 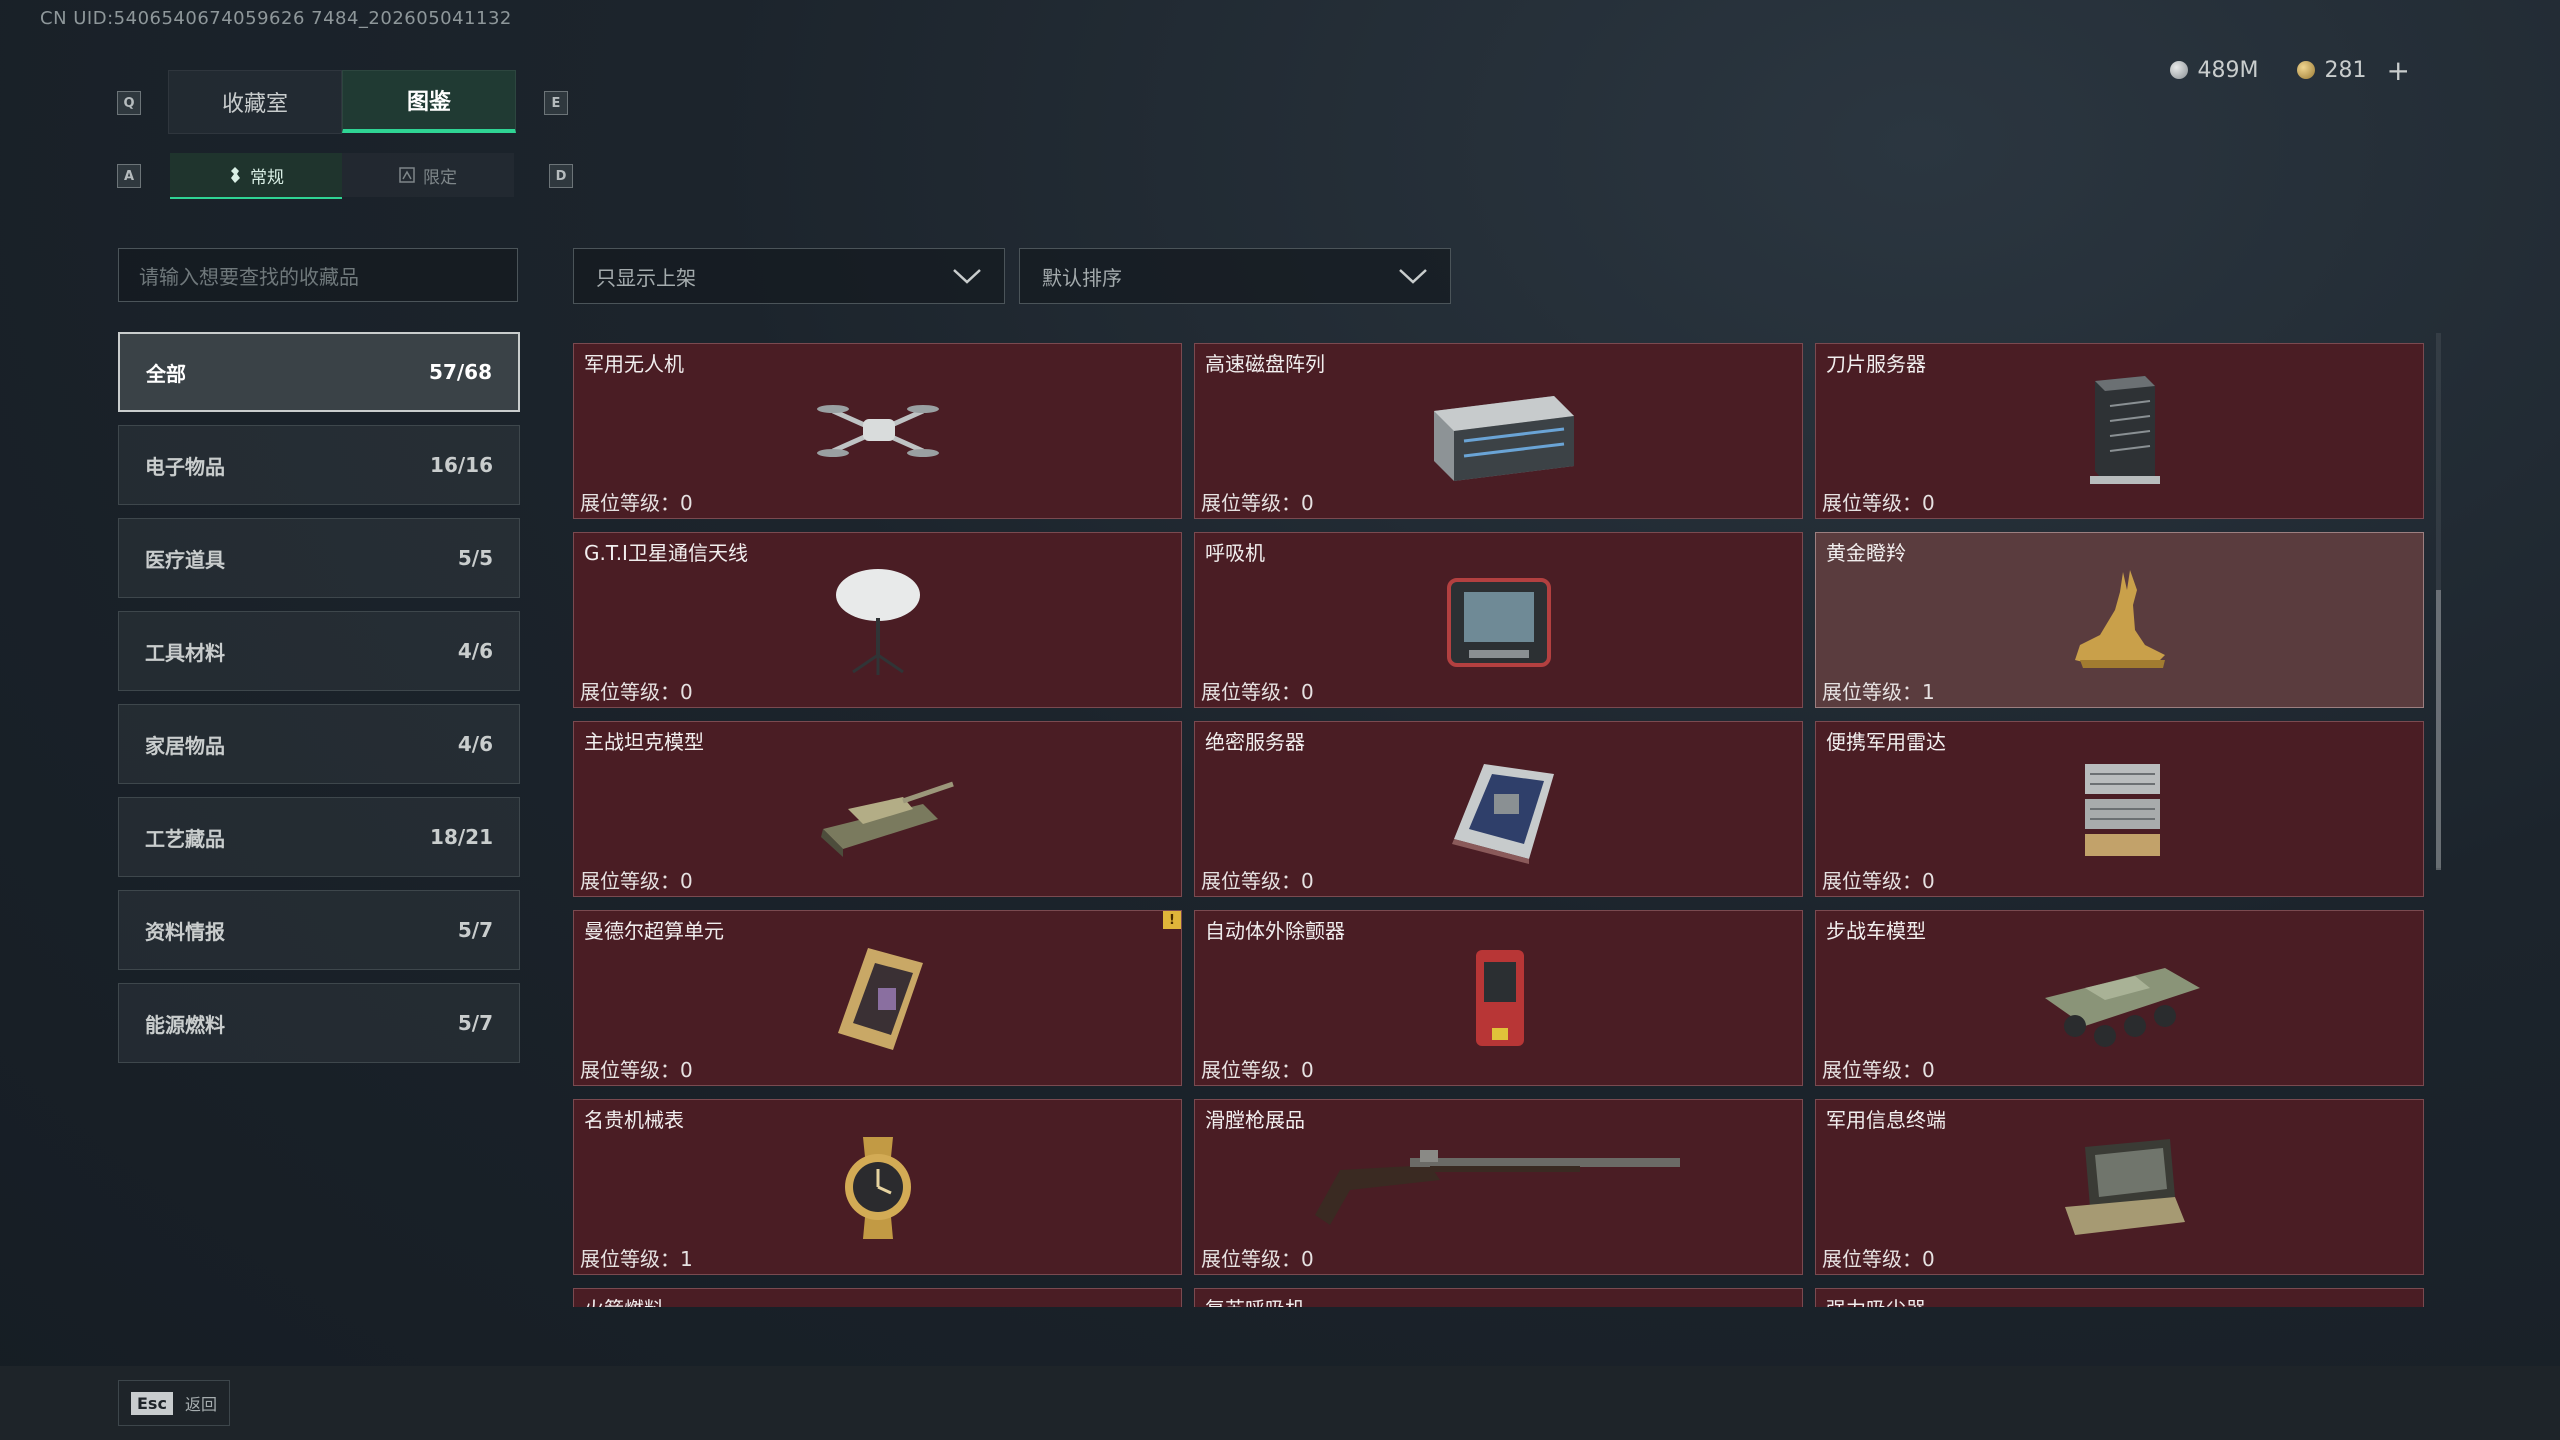 I want to click on item-card: 军用信息终端 展位等级：0, so click(x=2119, y=1187).